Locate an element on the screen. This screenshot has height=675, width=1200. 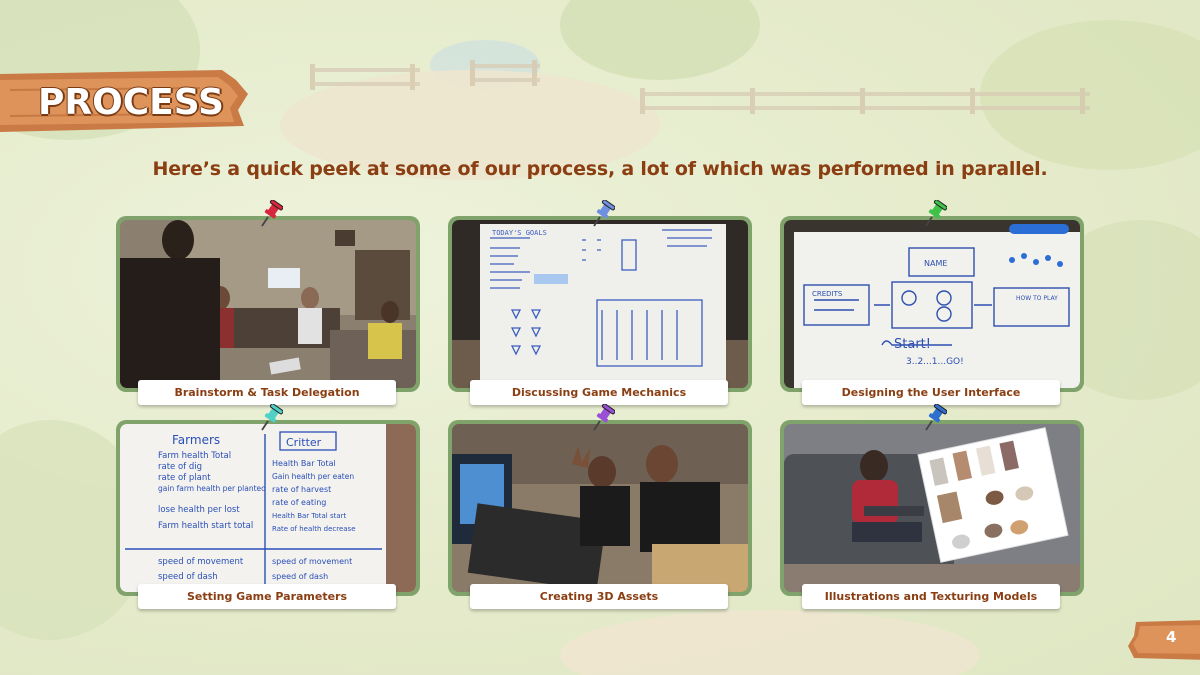
caption-brainstorm: Brainstorm & Task Delegation is located at coordinates (267, 392).